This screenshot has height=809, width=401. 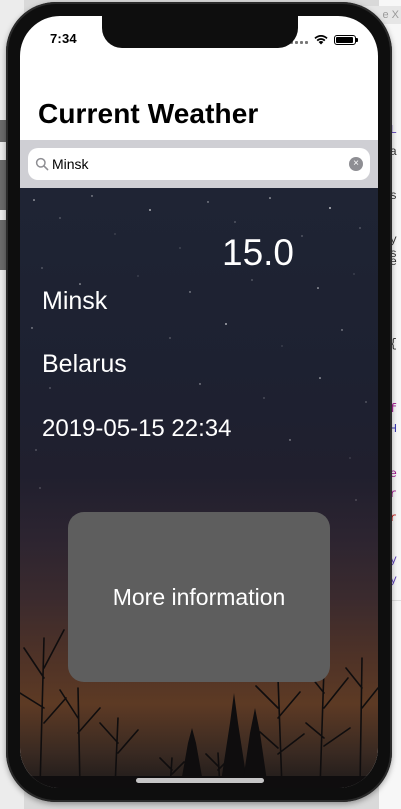 I want to click on temperature-value: 15.0, so click(x=258, y=252).